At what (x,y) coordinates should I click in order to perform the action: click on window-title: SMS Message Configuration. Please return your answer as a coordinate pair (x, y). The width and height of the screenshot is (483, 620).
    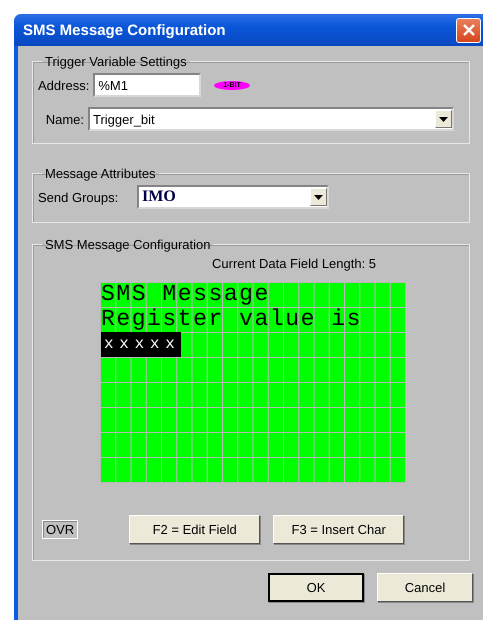
    Looking at the image, I should click on (124, 30).